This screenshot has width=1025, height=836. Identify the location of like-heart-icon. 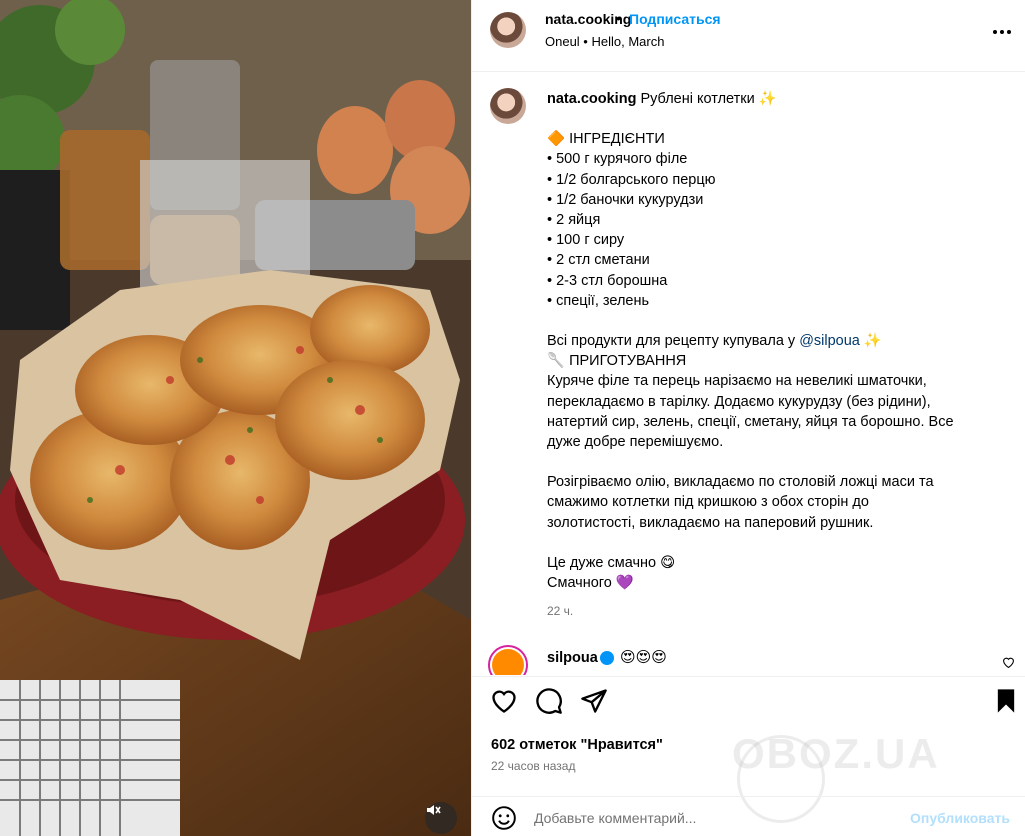
(504, 701).